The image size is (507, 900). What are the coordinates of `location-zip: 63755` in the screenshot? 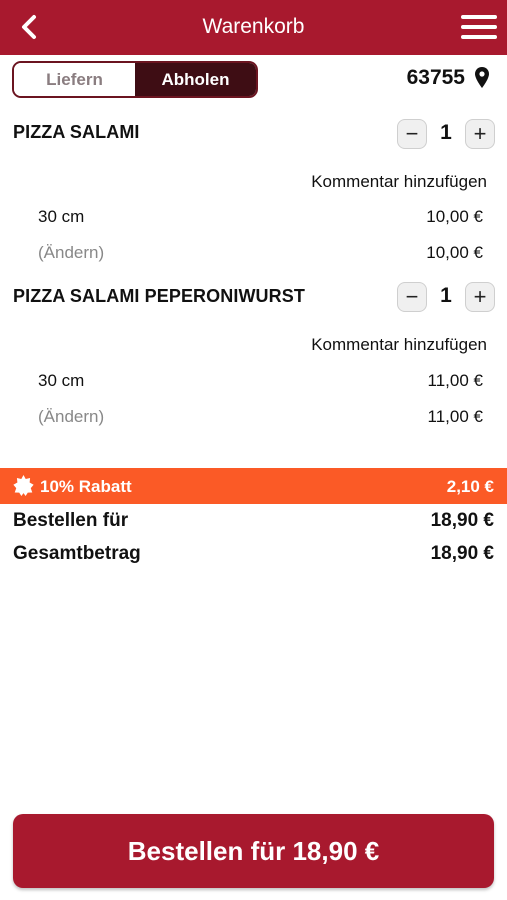 It's located at (448, 78).